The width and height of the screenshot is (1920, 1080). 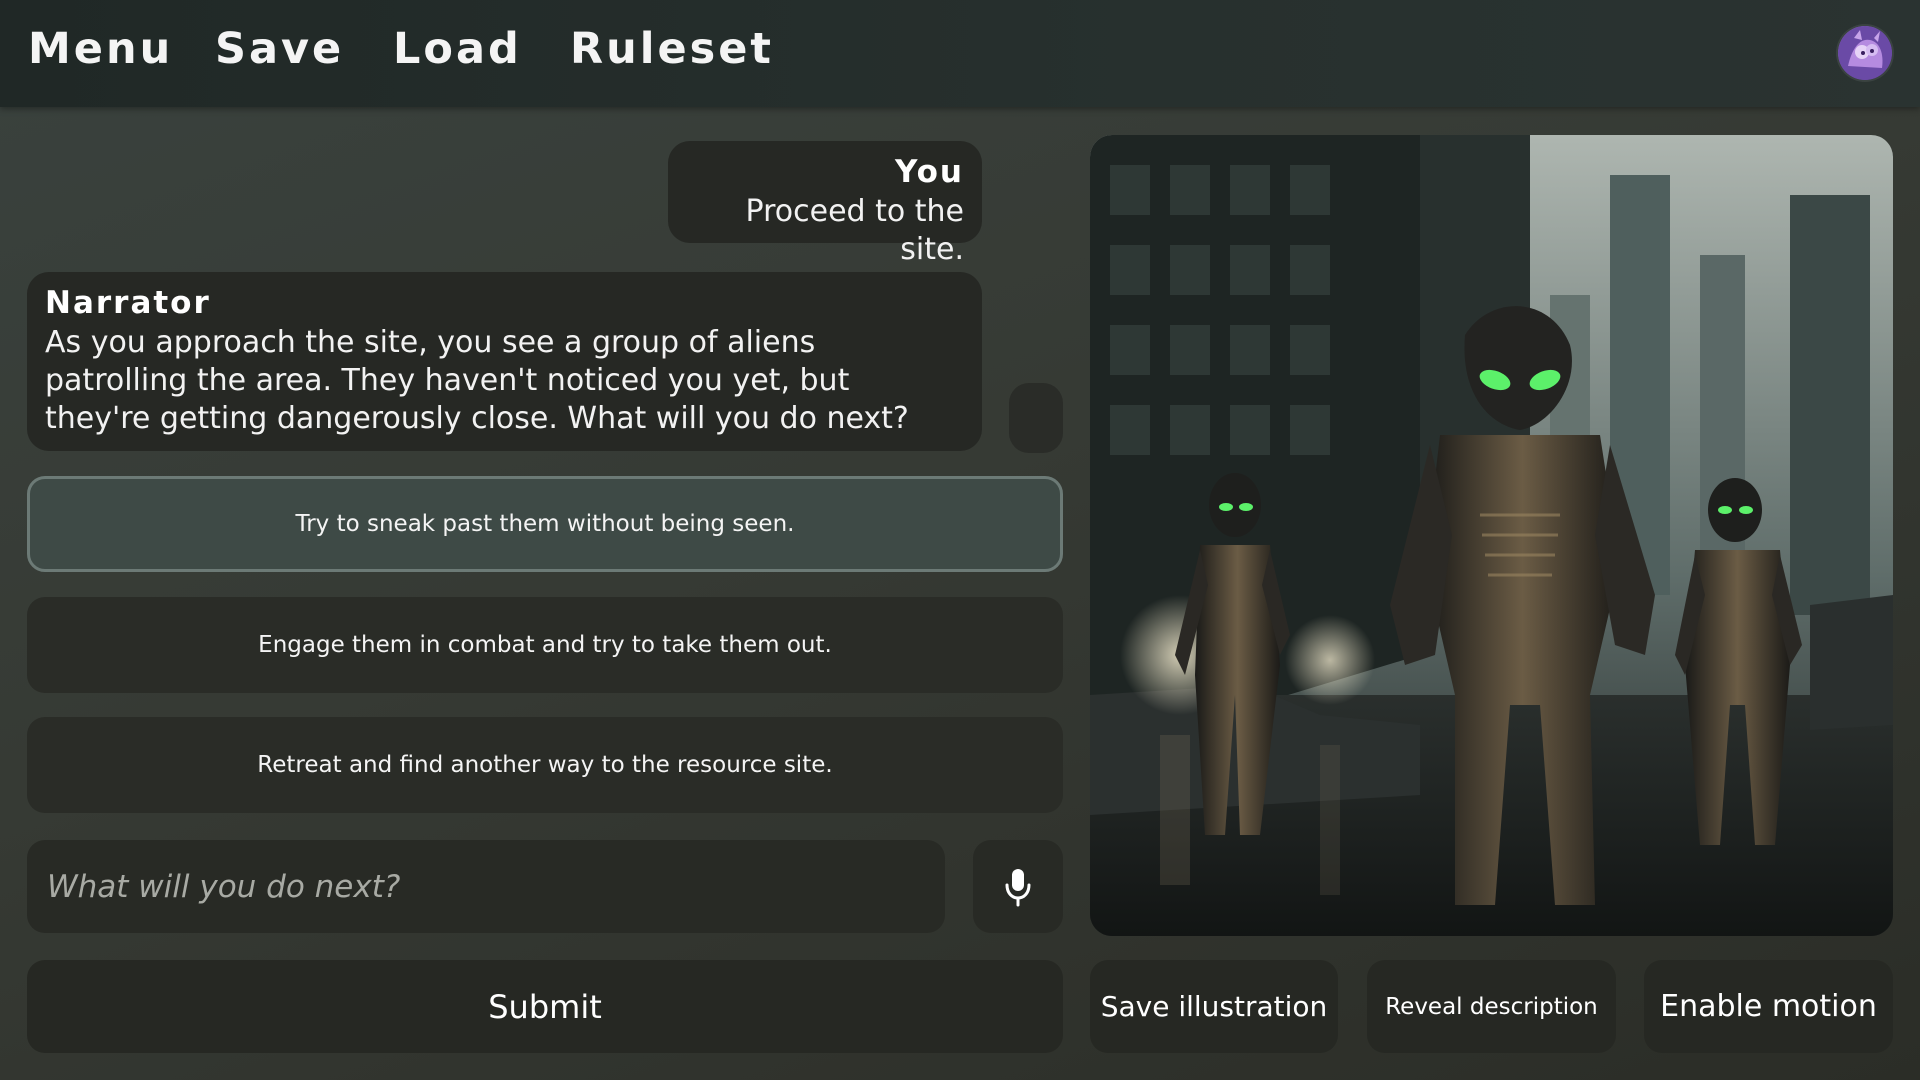 I want to click on save-button: Save, so click(x=279, y=49).